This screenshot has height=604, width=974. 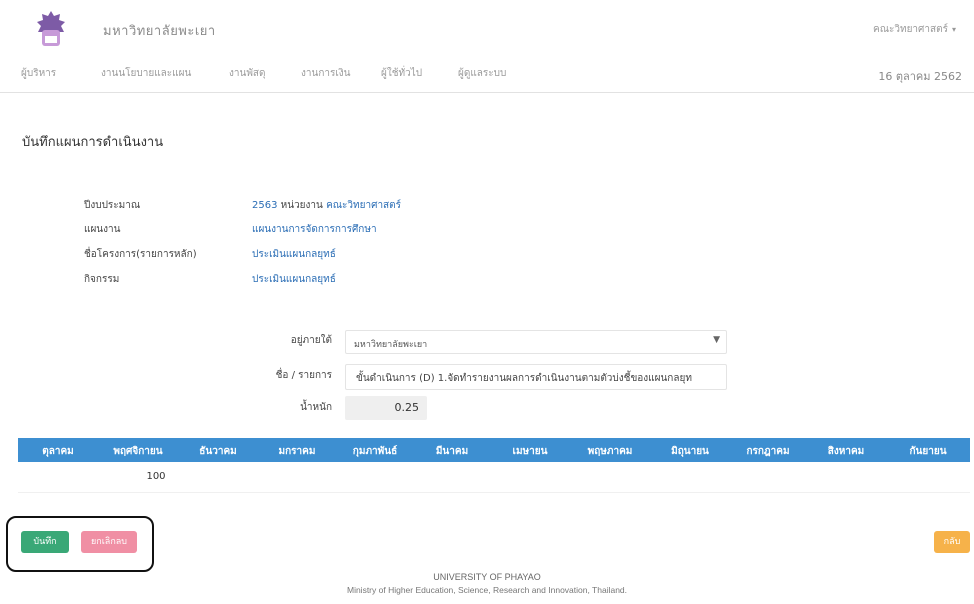 What do you see at coordinates (536, 342) in the screenshot?
I see `under-select: มหาวิทยาลัยพะเยา ▼` at bounding box center [536, 342].